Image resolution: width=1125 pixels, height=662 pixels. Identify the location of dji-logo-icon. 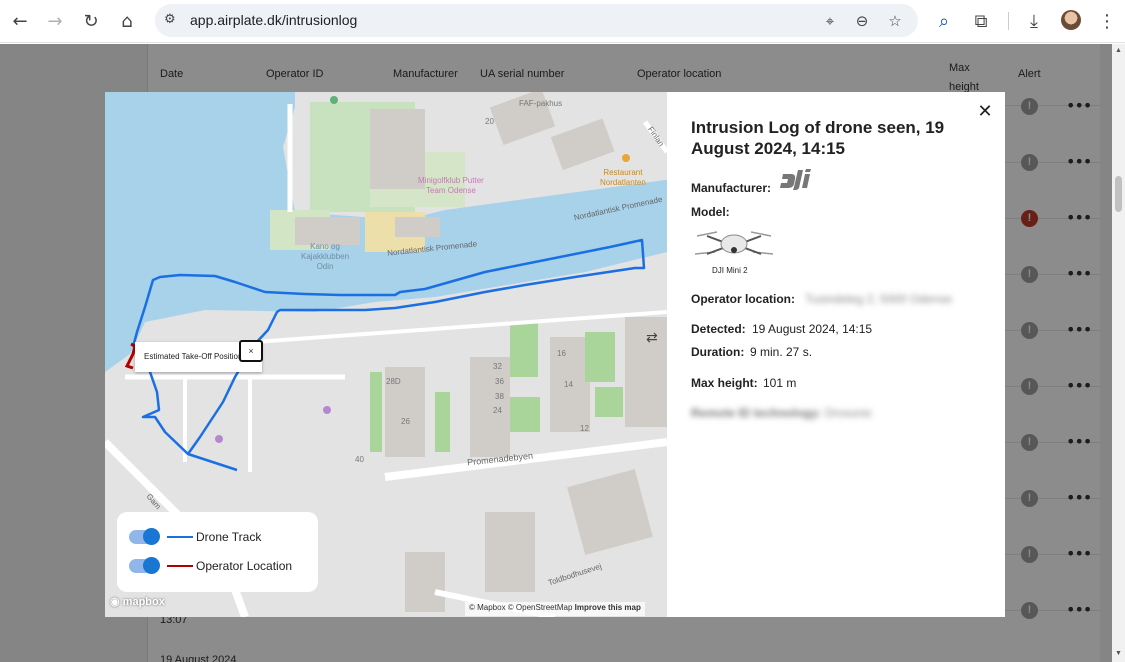
(795, 179).